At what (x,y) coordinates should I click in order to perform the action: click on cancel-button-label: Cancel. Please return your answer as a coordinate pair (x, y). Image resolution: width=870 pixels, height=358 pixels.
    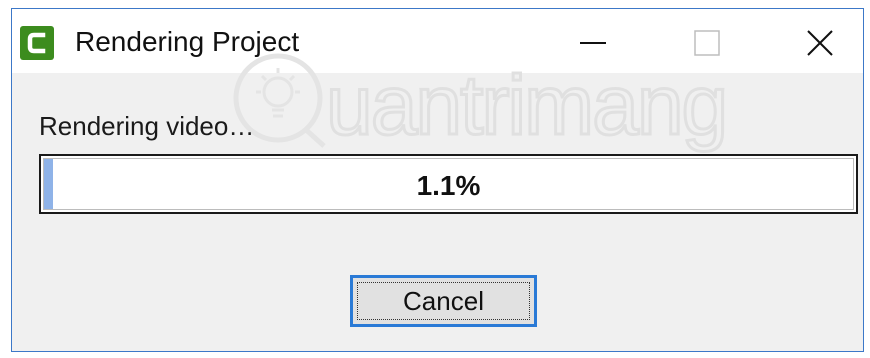
    Looking at the image, I should click on (443, 301).